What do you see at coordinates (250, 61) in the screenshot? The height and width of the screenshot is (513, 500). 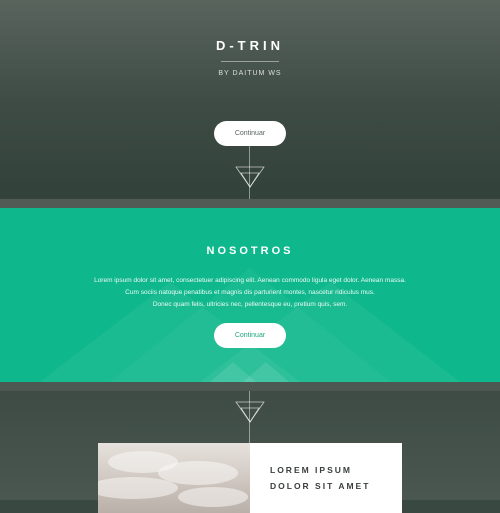 I see `brand-underline` at bounding box center [250, 61].